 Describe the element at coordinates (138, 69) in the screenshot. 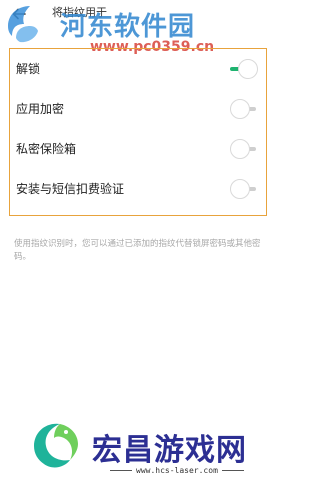

I see `option-row-unlock: 解锁` at that location.